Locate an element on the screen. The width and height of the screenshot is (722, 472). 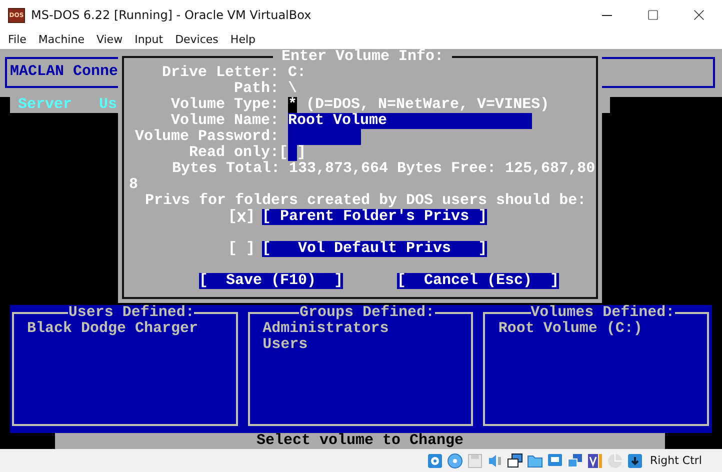
field-label: Volume Name: is located at coordinates (225, 121).